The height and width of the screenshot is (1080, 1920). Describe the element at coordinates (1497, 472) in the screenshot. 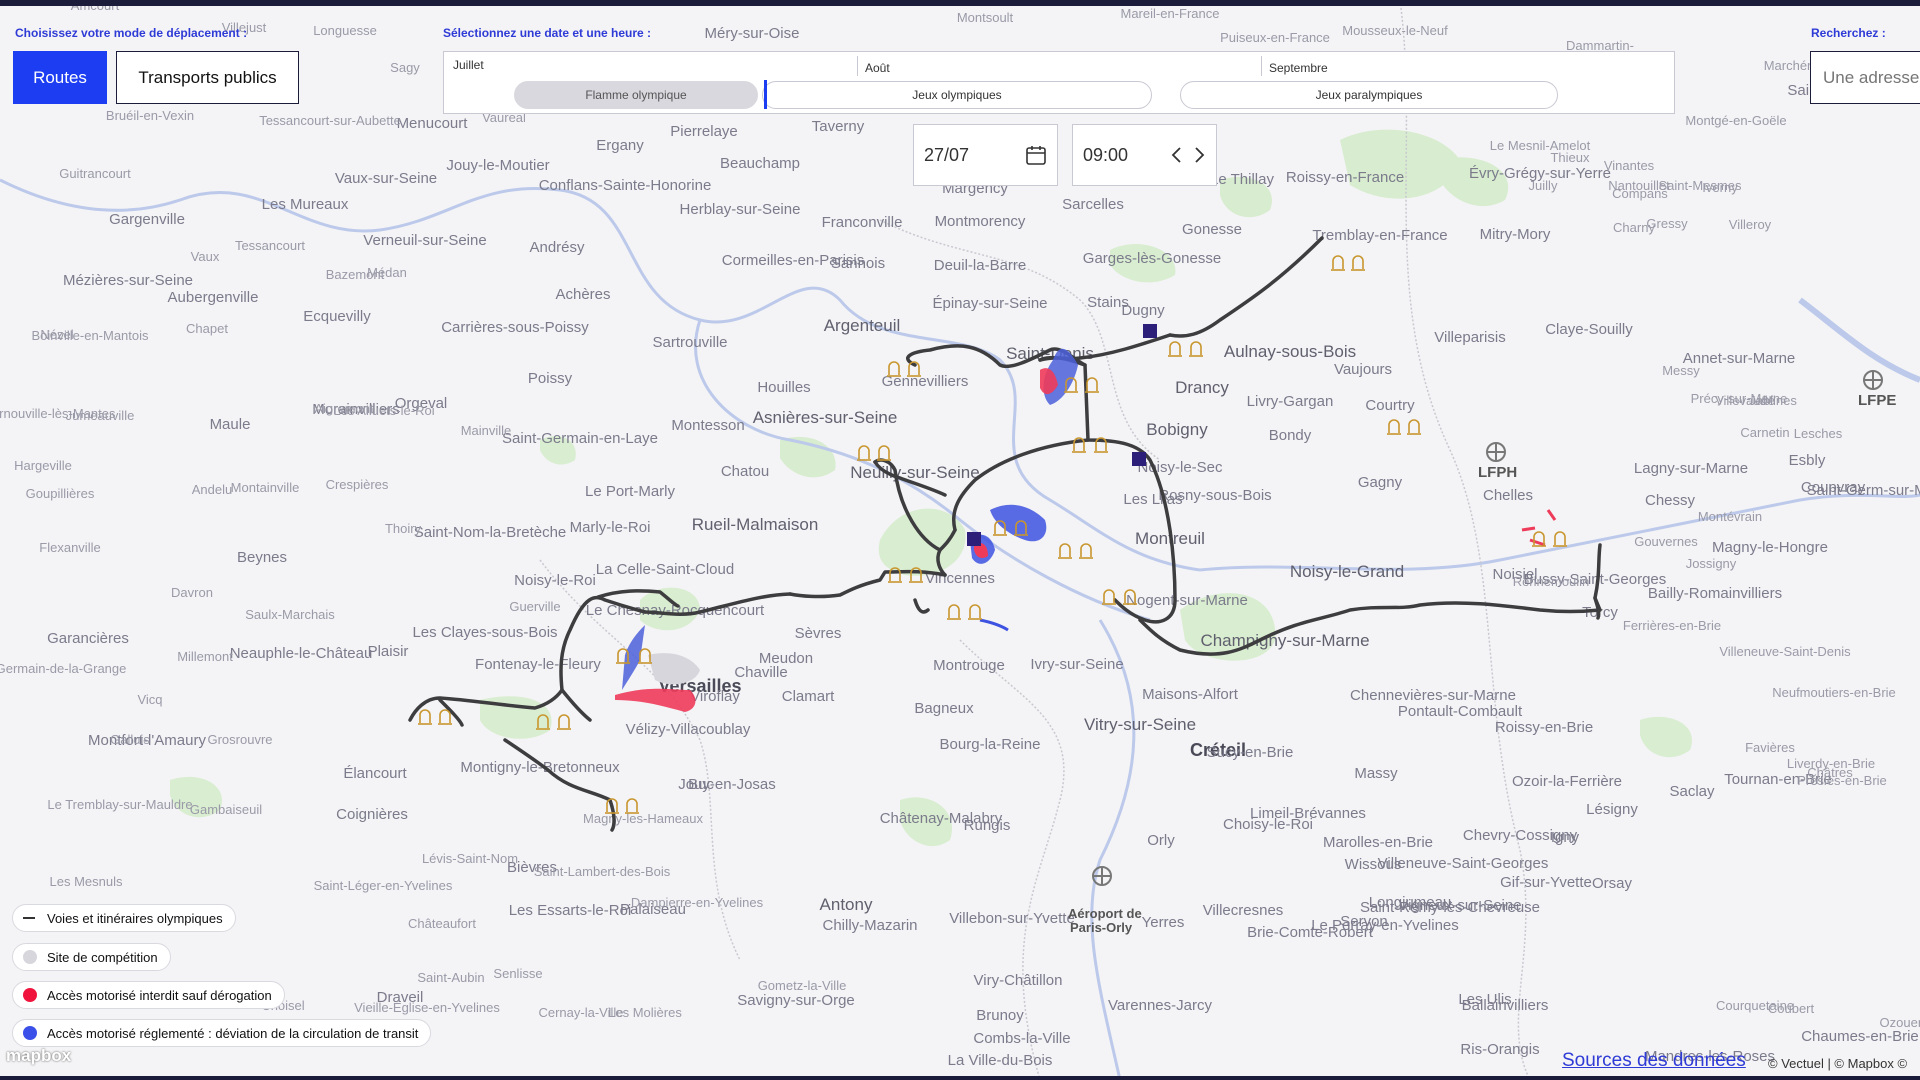

I see `svg-text: LFPH` at that location.